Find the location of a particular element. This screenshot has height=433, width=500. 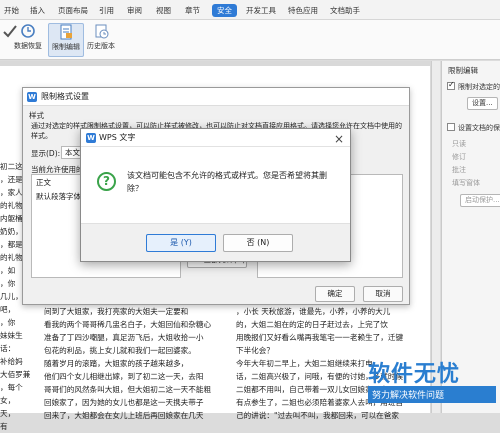

restrict-edit-button: 限制编辑 is located at coordinates (66, 40).